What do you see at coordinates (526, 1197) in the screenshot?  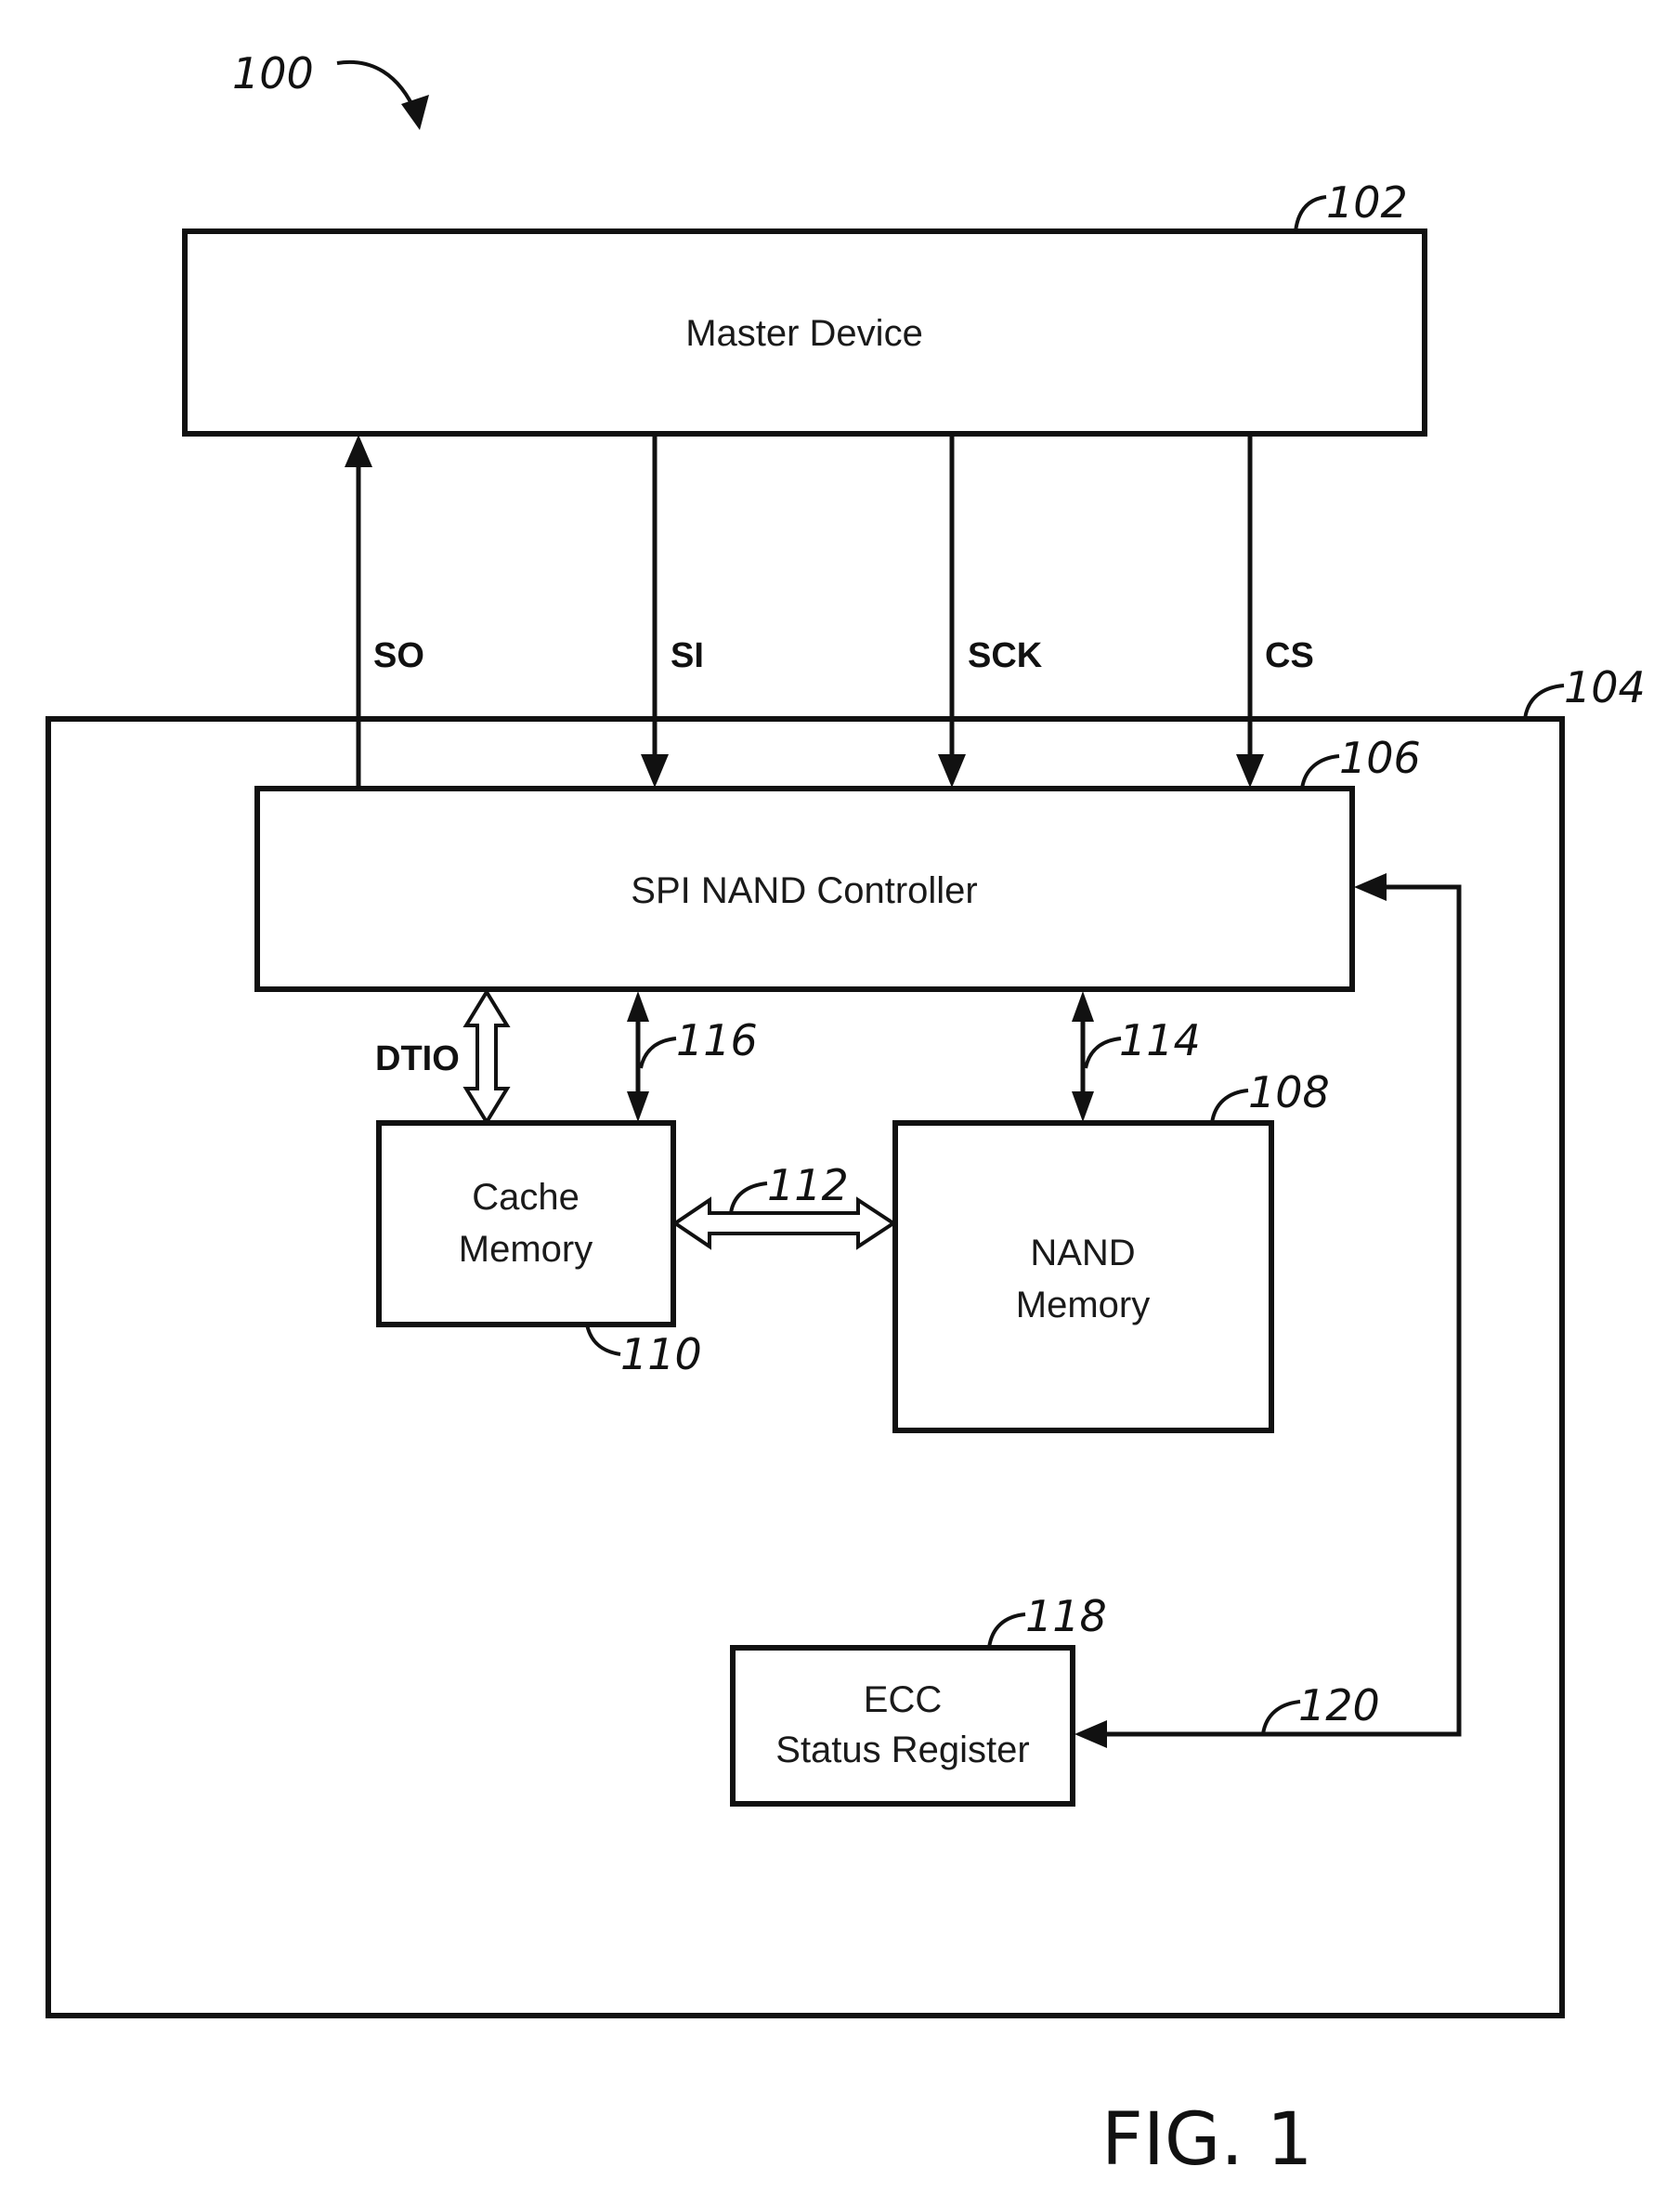 I see `cache-memory-label-line1: Cache` at bounding box center [526, 1197].